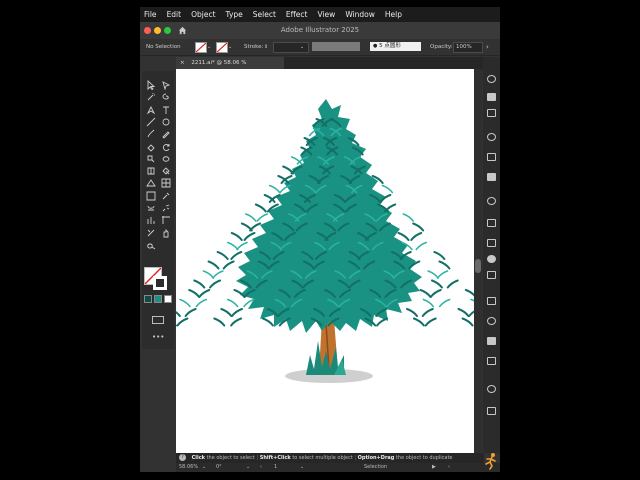 Image resolution: width=640 pixels, height=480 pixels. Describe the element at coordinates (394, 14) in the screenshot. I see `menu-help: Help` at that location.